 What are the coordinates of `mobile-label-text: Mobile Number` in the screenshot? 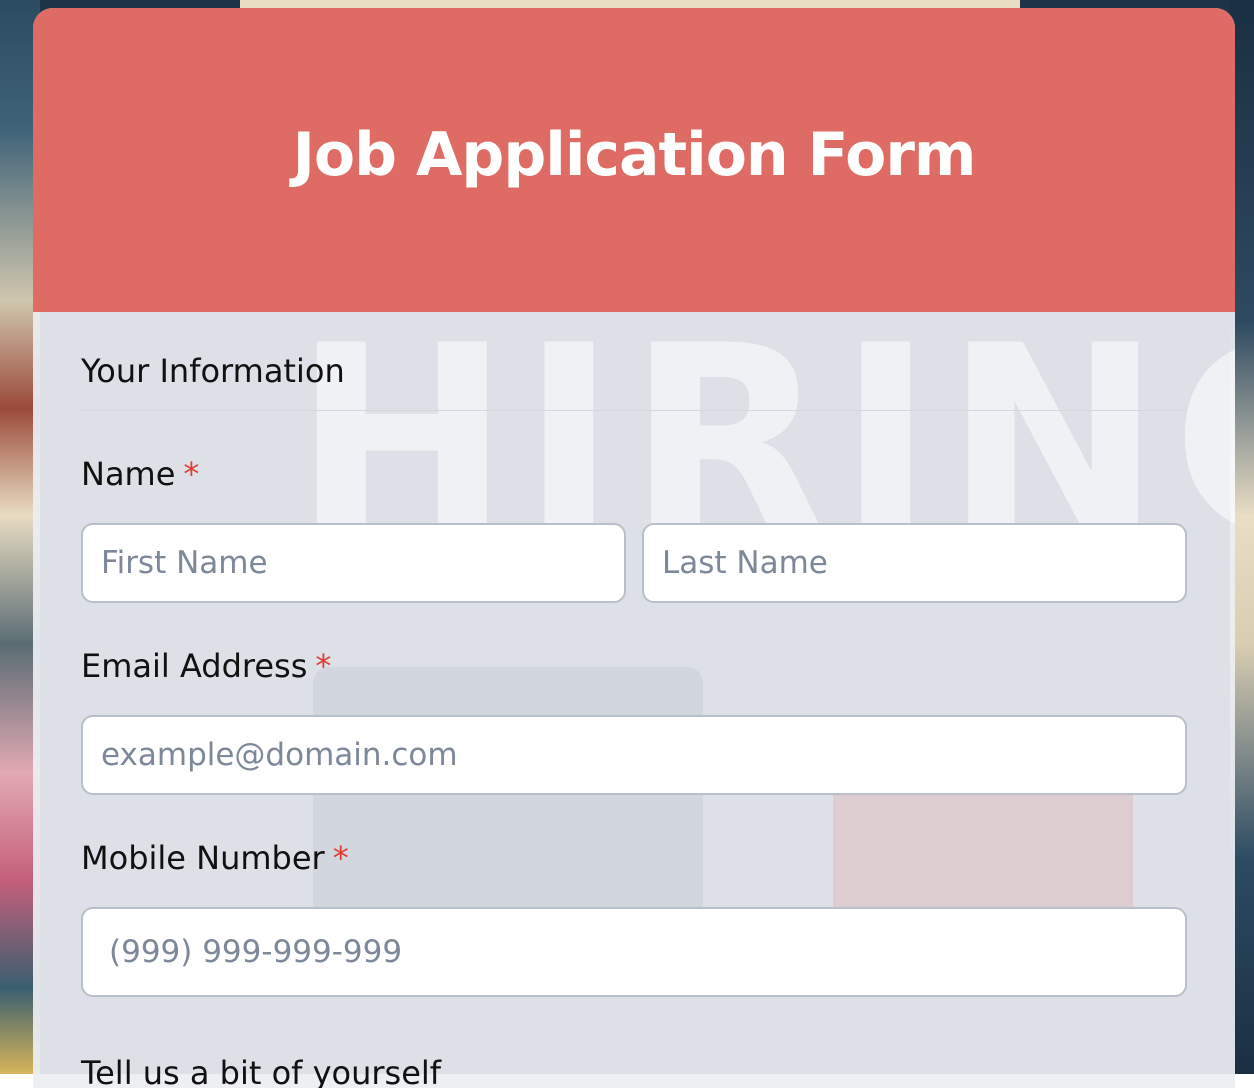 It's located at (203, 858).